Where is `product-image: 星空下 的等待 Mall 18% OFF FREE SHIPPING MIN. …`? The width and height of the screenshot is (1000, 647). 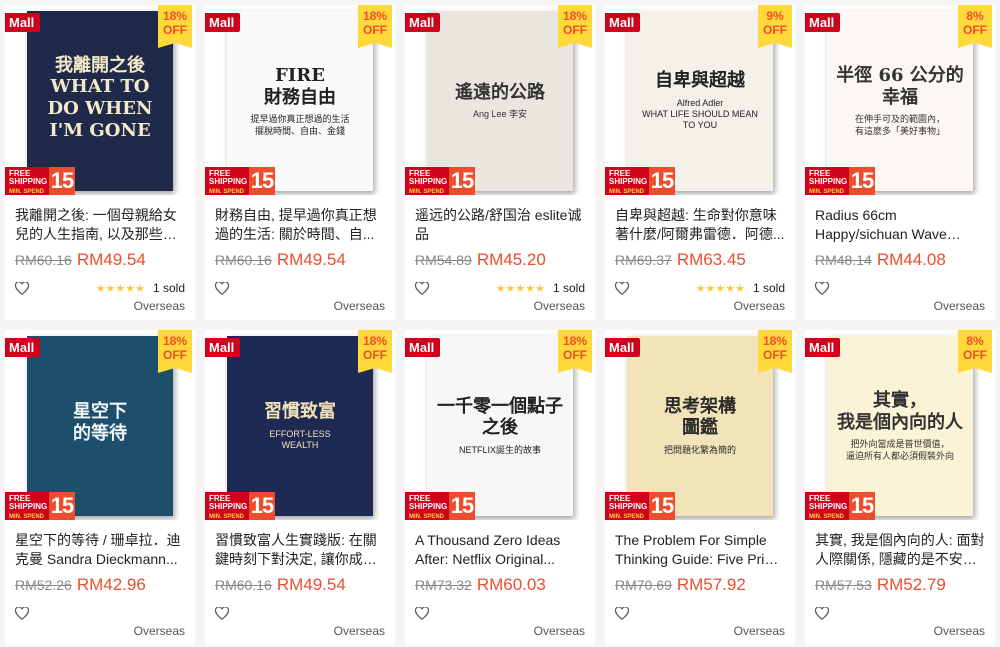
product-image: 星空下 的等待 Mall 18% OFF FREE SHIPPING MIN. … is located at coordinates (100, 425).